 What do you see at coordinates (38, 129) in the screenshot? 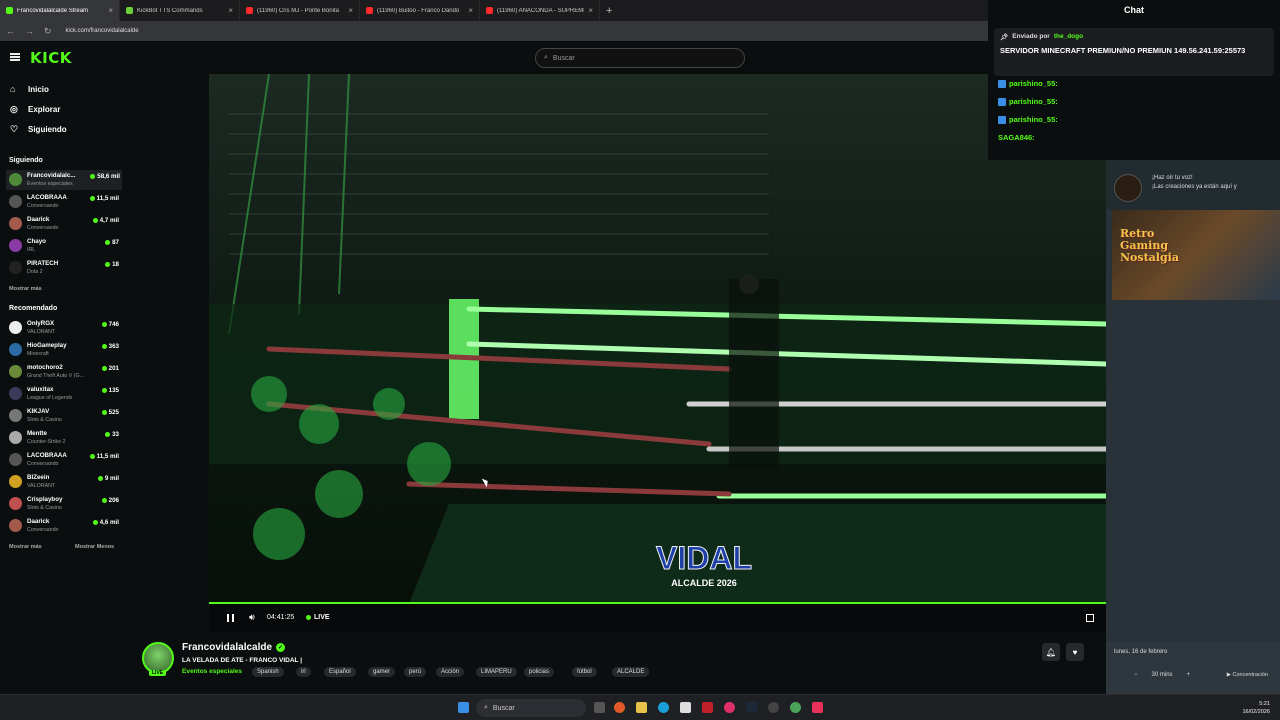
I see `nav-siguiendo: ♡ Siguiendo` at bounding box center [38, 129].